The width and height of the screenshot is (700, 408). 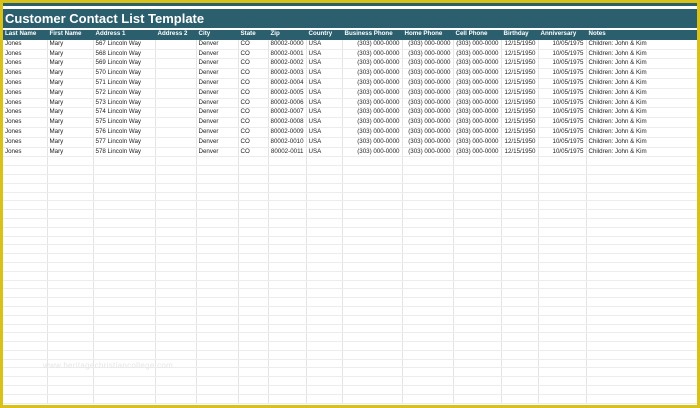 I want to click on column-header: First Name, so click(x=70, y=35).